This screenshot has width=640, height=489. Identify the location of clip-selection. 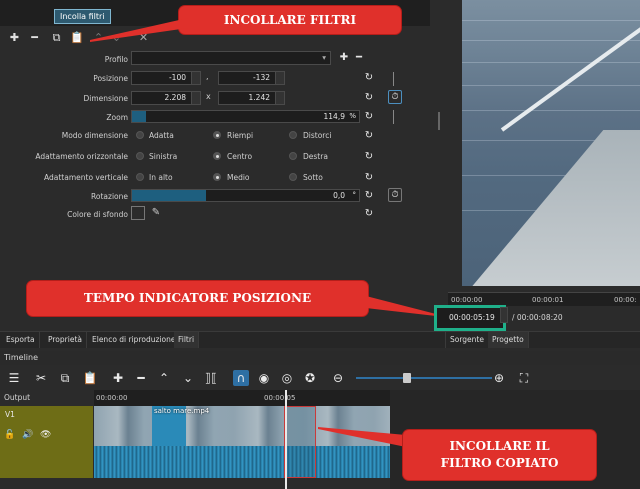
(300, 442).